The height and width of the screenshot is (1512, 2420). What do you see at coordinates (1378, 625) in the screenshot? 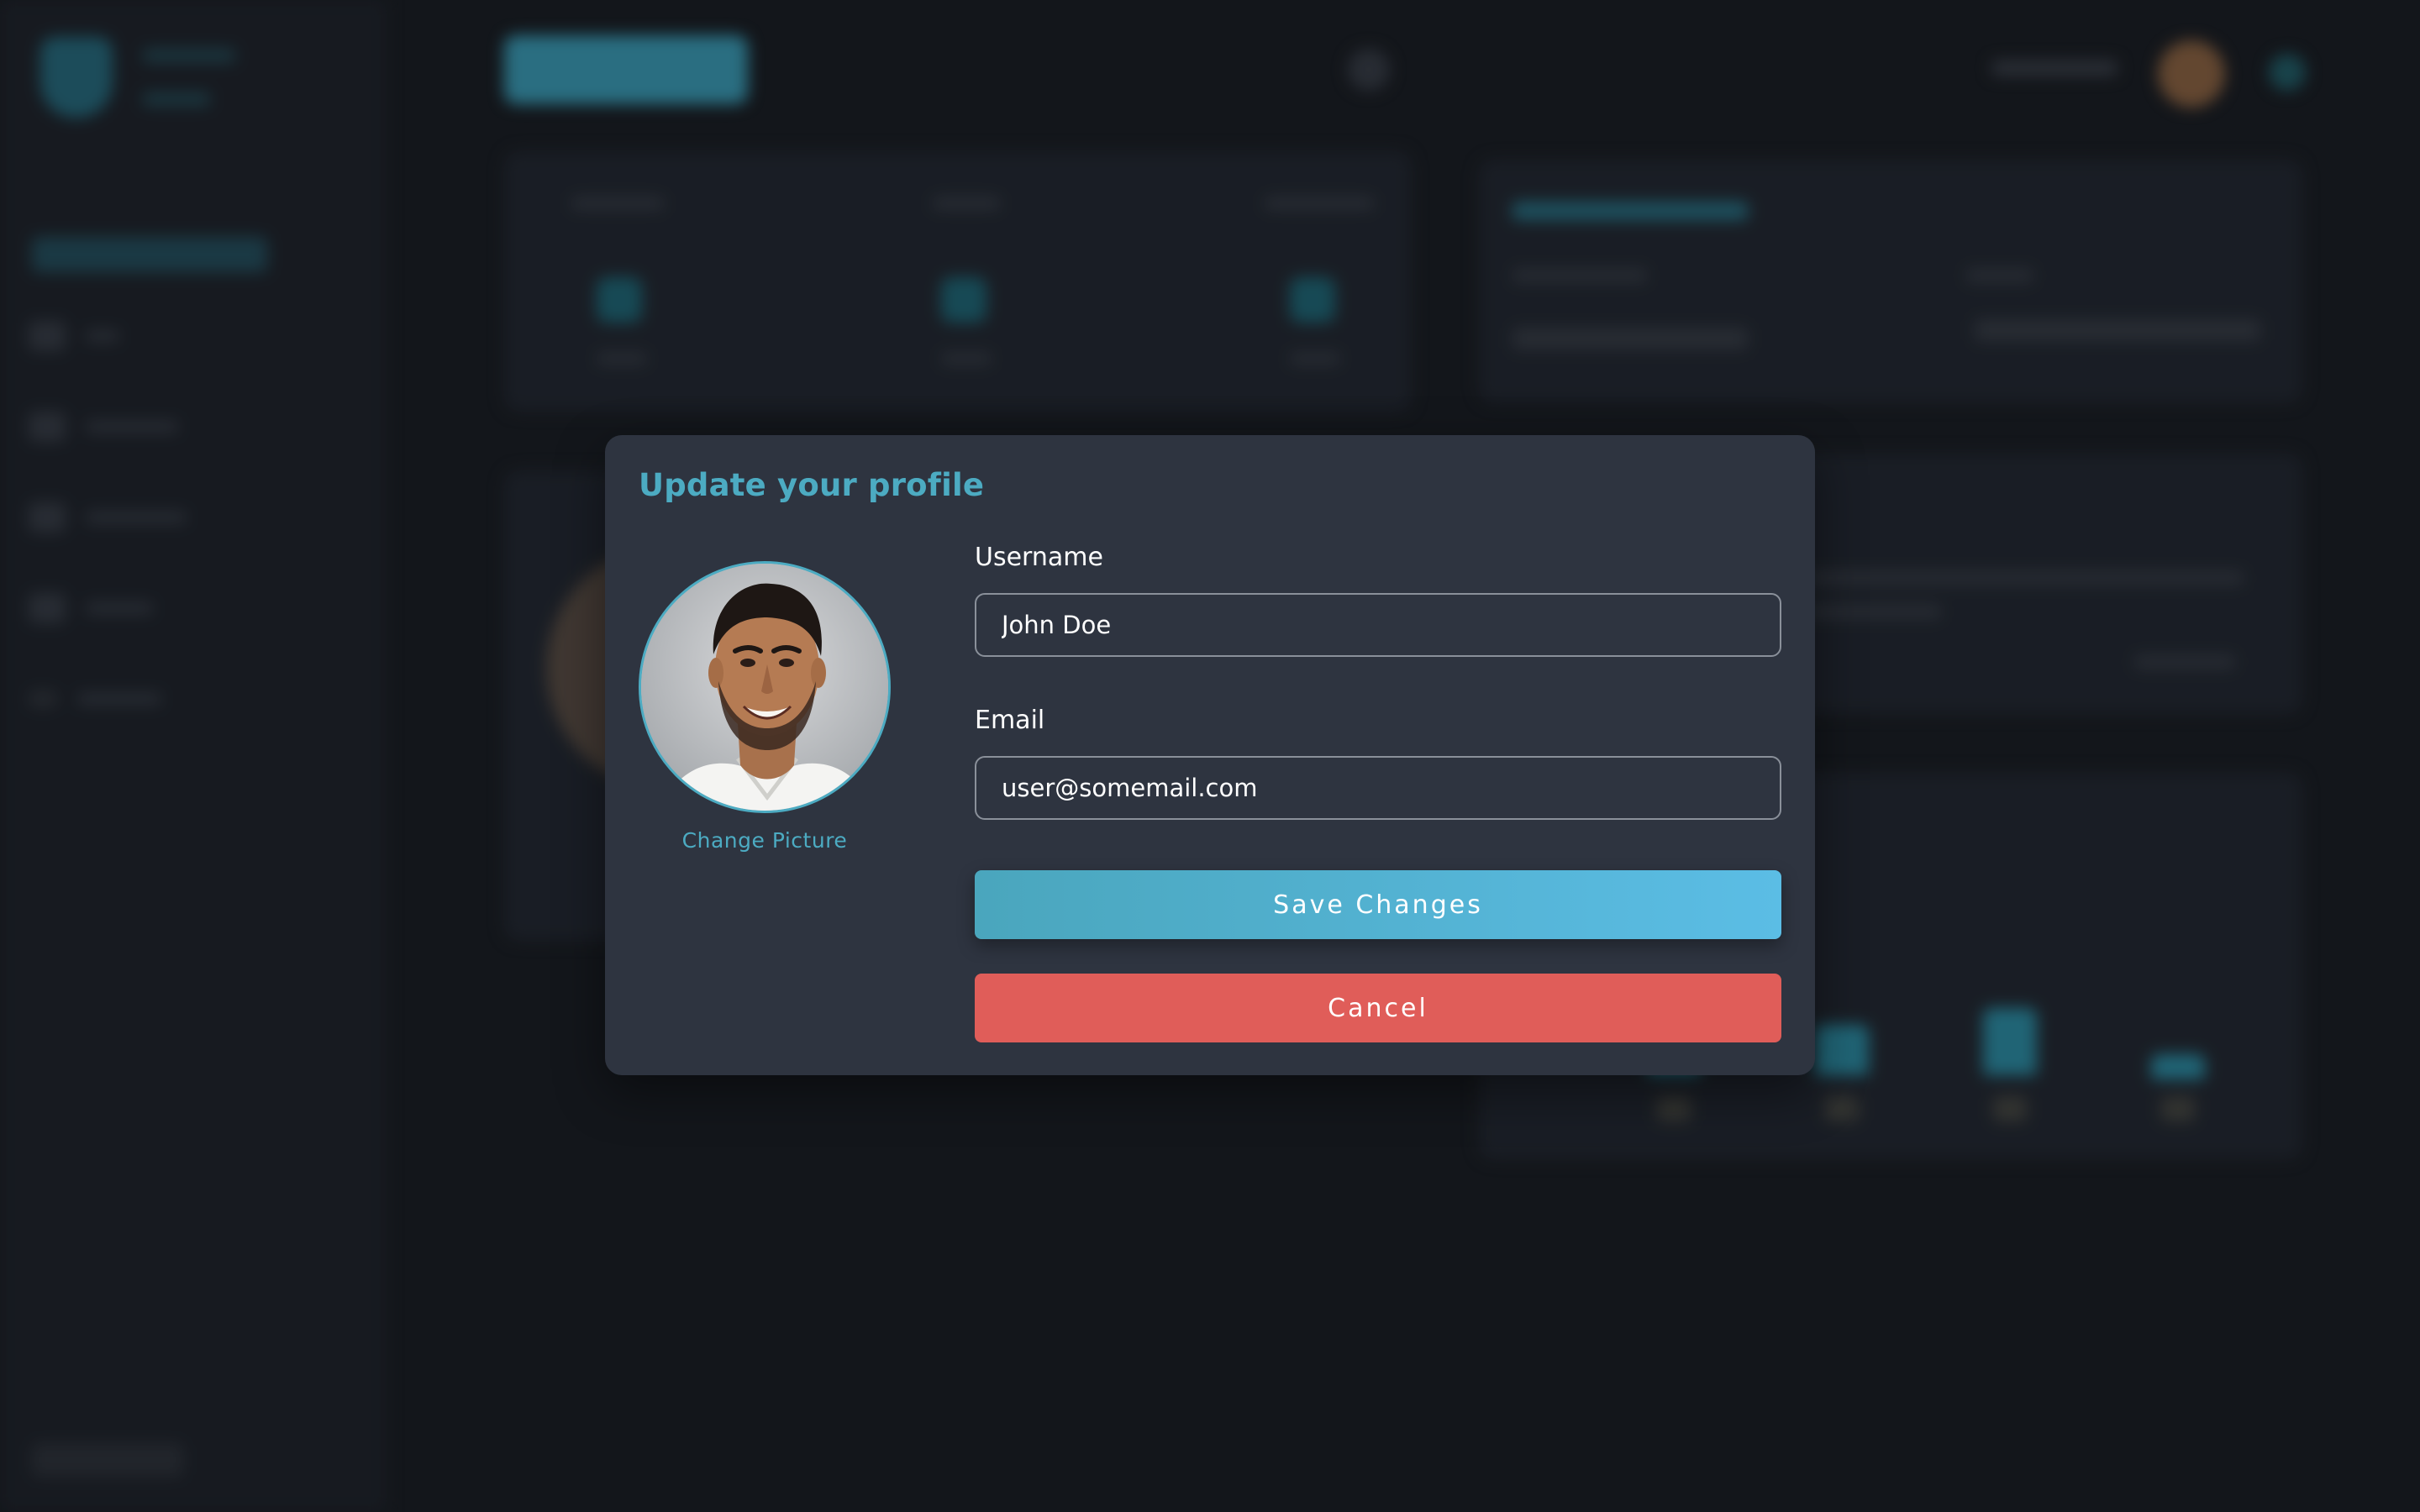
I see `username-input` at bounding box center [1378, 625].